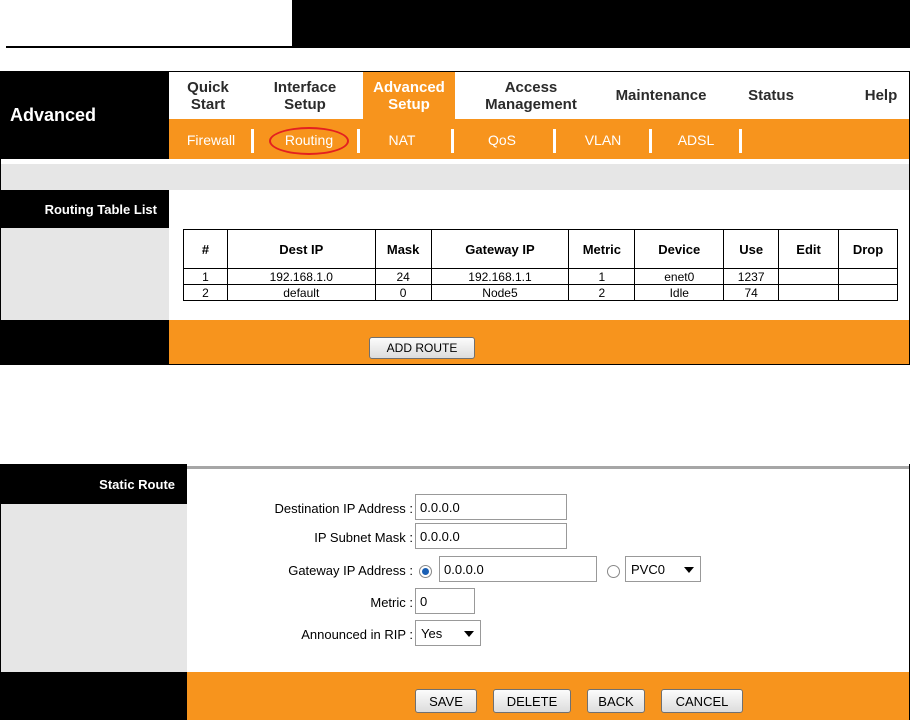  I want to click on subnav-vlan: VLAN, so click(603, 140).